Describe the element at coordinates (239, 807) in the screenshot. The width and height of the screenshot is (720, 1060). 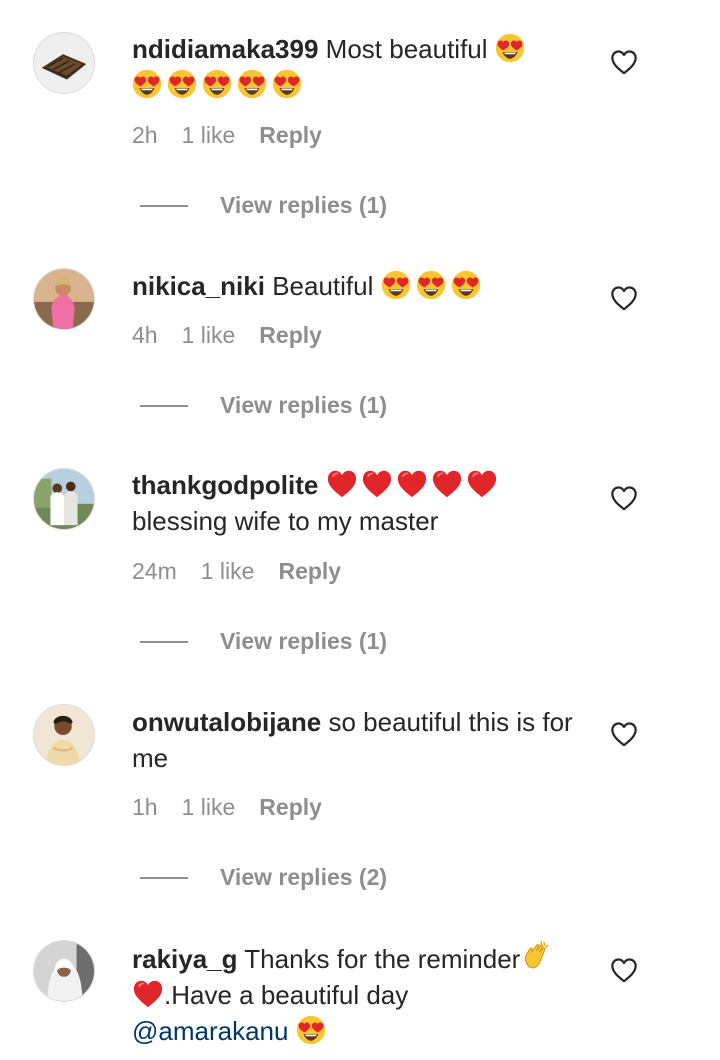
I see `comment-meta: 1h 1 like Reply` at that location.